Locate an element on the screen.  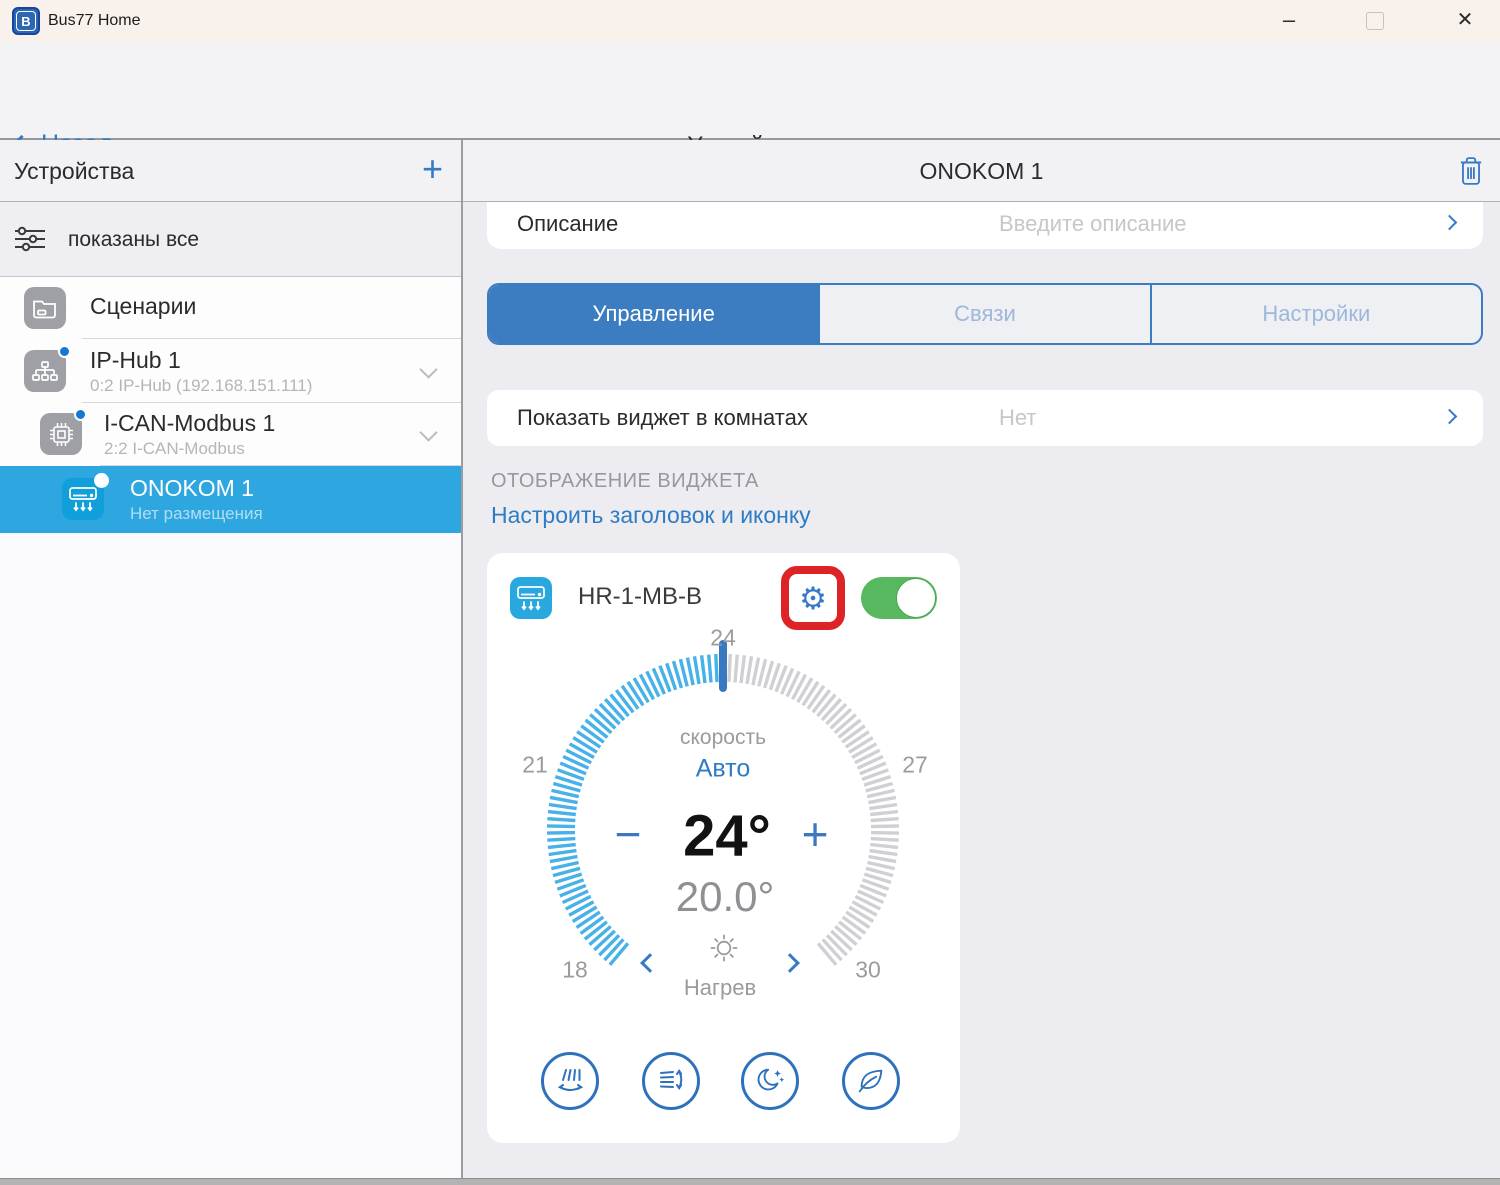
filter-row: показаны все is located at coordinates (230, 239).